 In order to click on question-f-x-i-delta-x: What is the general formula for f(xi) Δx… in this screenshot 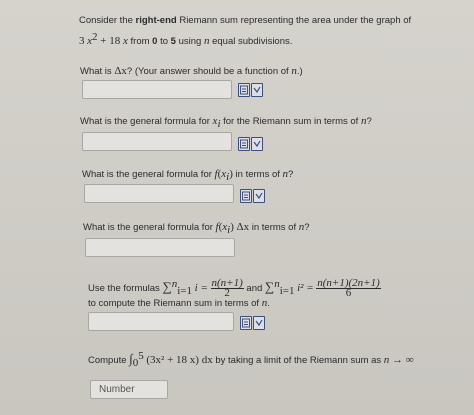, I will do `click(196, 228)`.